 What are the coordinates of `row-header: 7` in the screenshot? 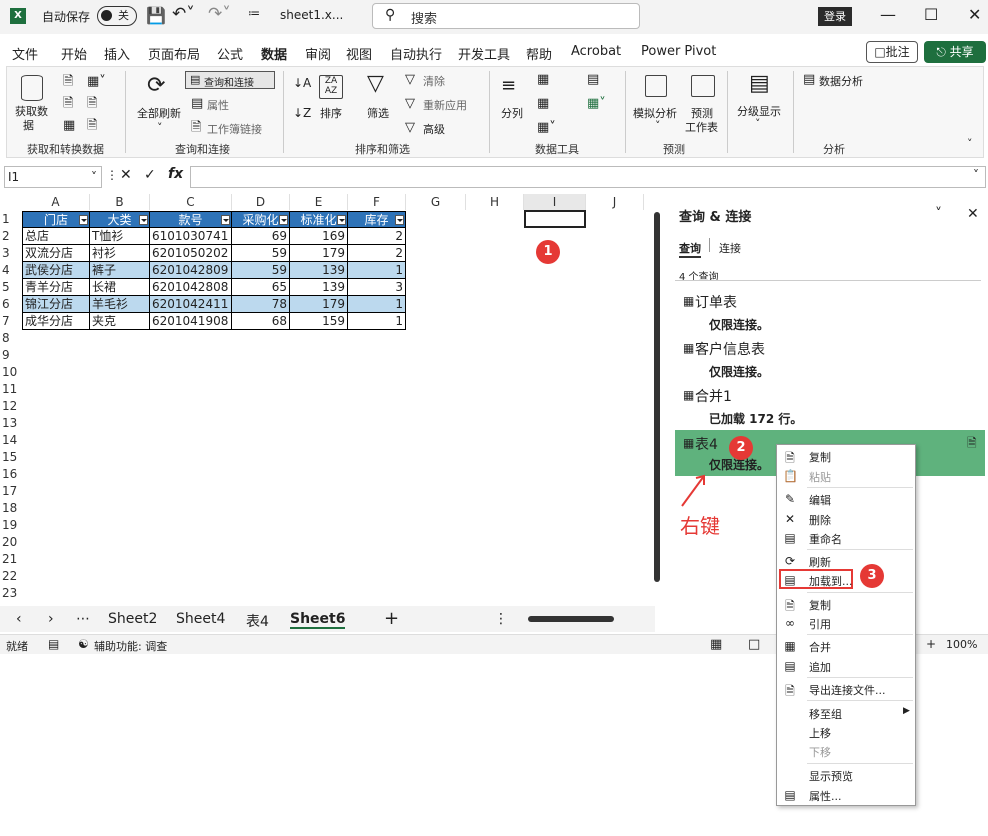 It's located at (11, 321).